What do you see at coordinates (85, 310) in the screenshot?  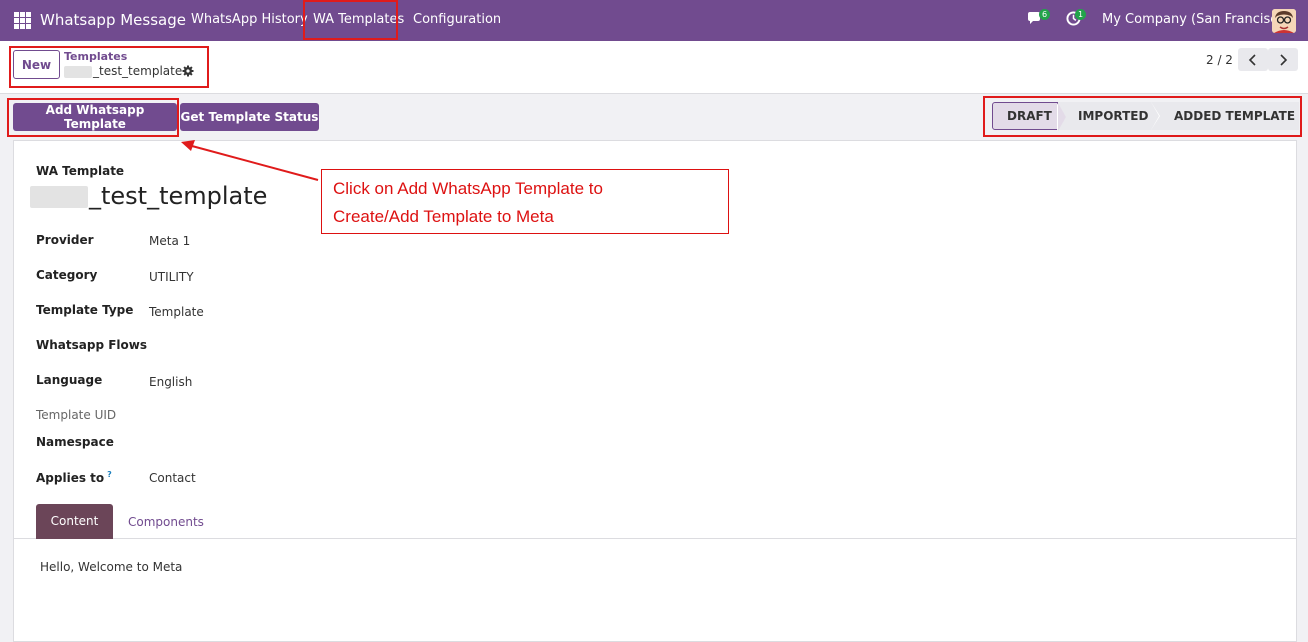 I see `template-type-label: Template Type` at bounding box center [85, 310].